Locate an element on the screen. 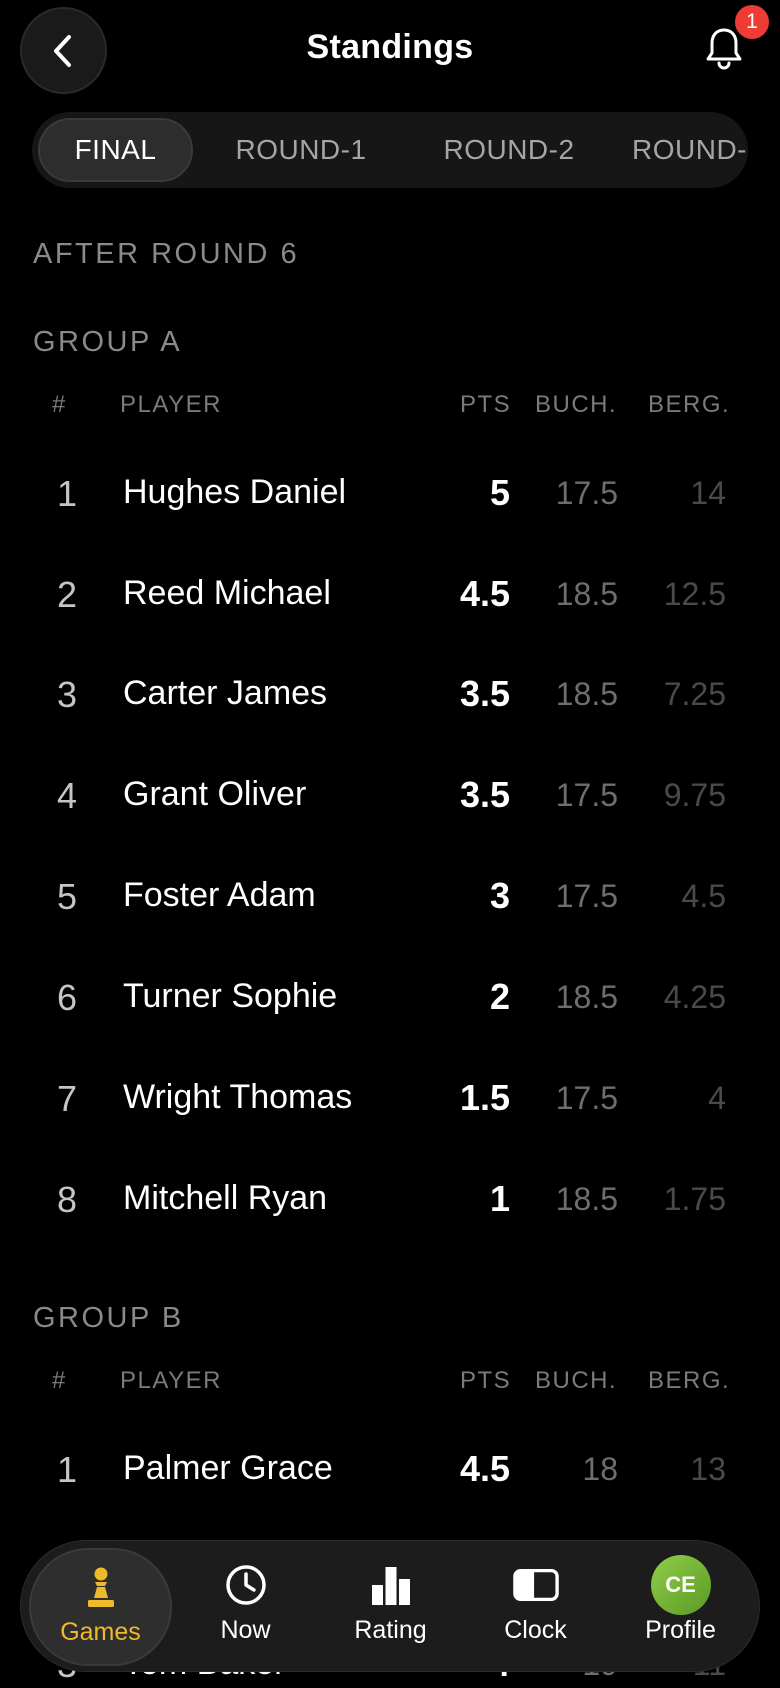 The height and width of the screenshot is (1688, 780). table-row: 1 Hughes Daniel 5 17.5 14 is located at coordinates (390, 493).